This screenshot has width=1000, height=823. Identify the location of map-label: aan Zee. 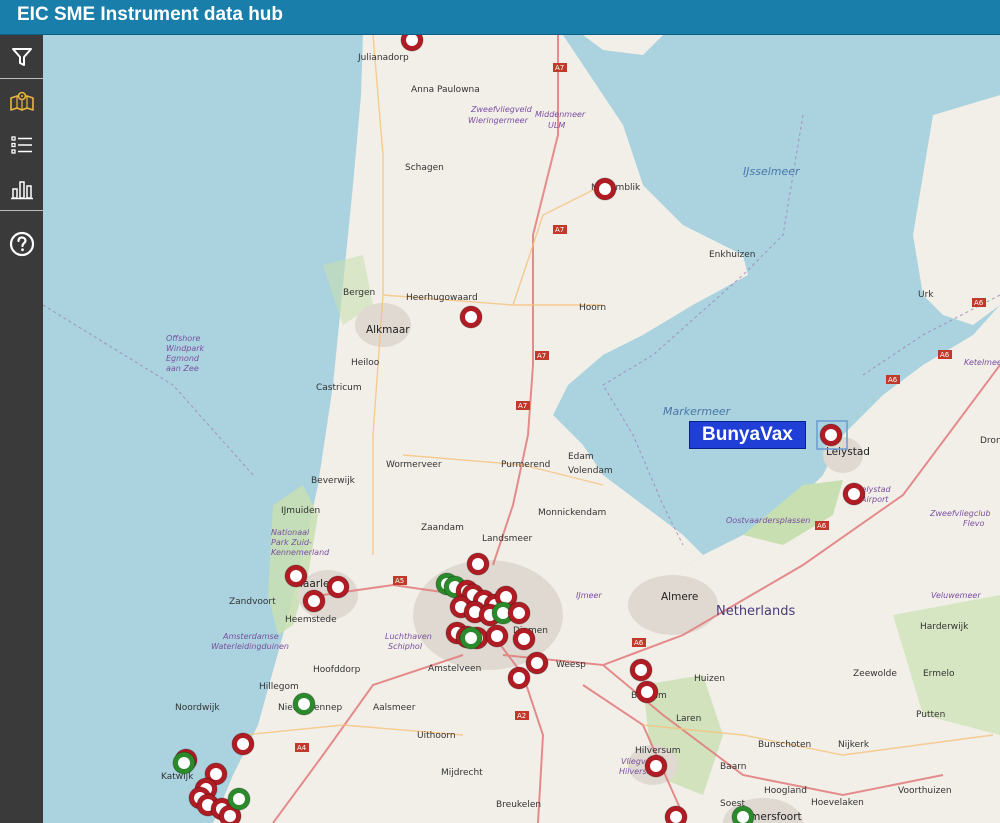
(182, 368).